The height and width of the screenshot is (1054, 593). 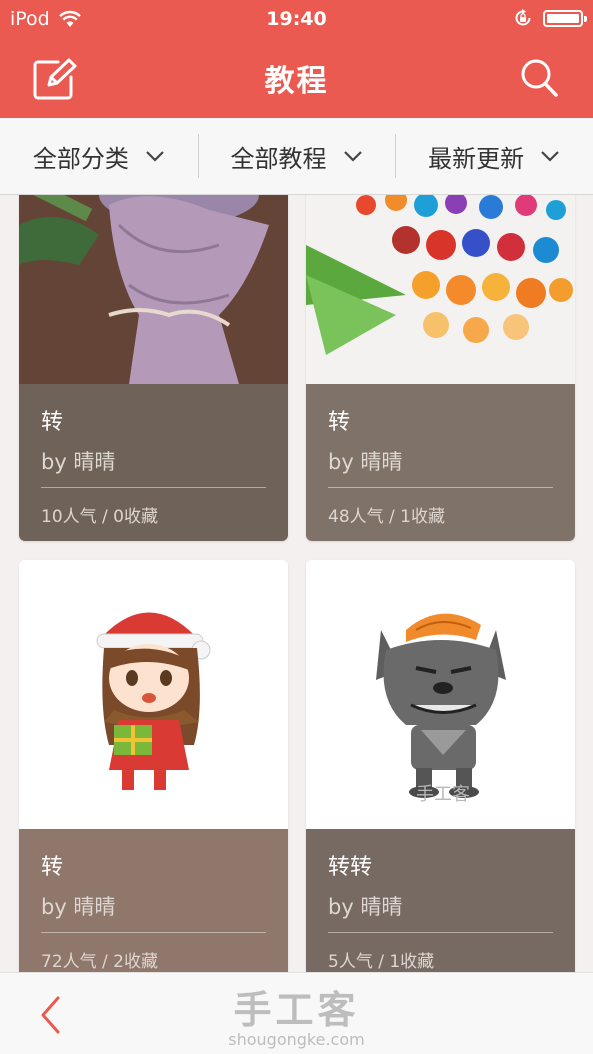 What do you see at coordinates (296, 1039) in the screenshot?
I see `logo-text-en: shougongke.com` at bounding box center [296, 1039].